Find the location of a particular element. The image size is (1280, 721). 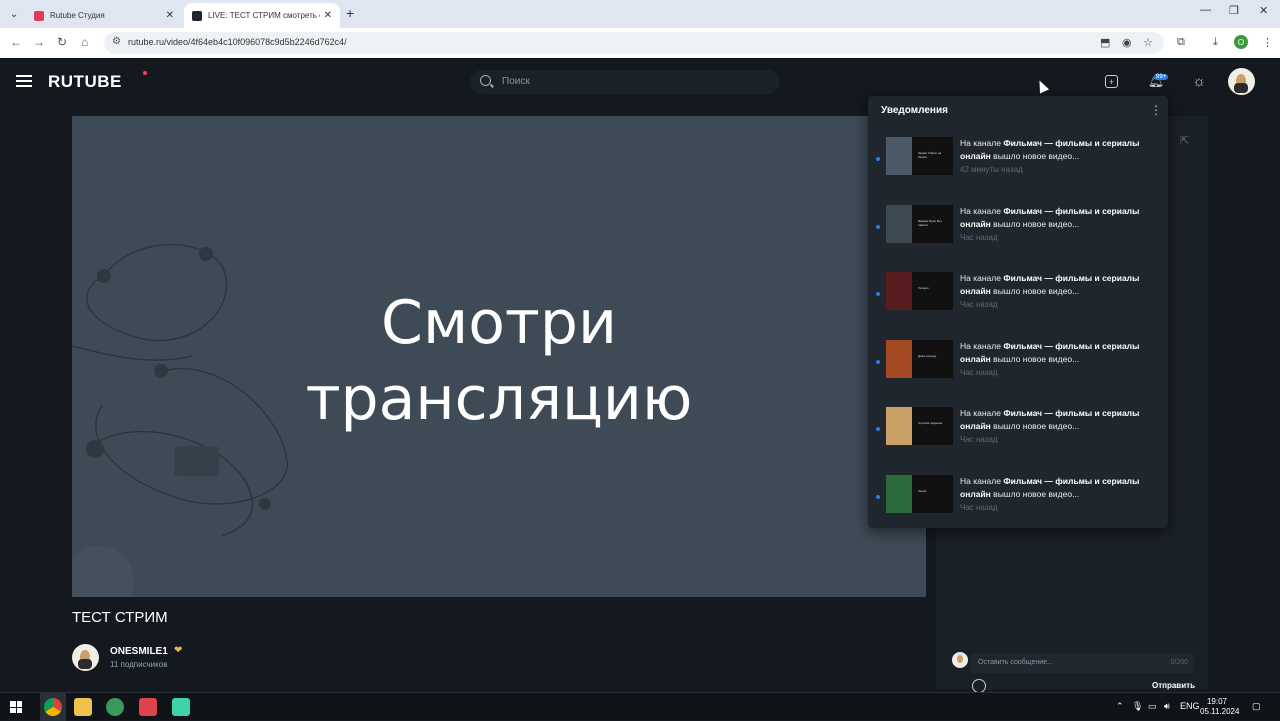

microphone-icon: 🎙︎ is located at coordinates (1137, 706).